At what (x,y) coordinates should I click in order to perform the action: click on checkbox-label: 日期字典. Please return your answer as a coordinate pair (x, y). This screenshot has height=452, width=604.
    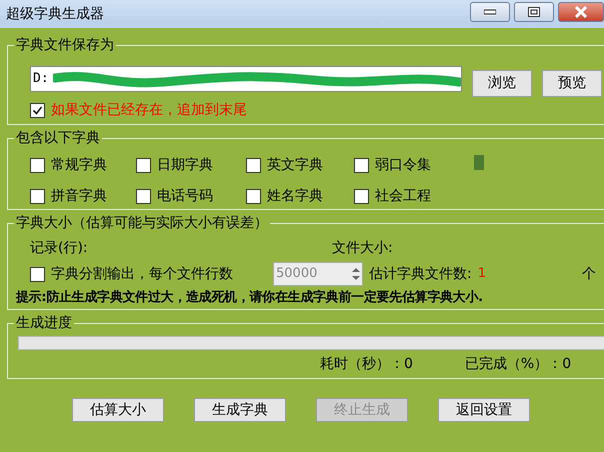
    Looking at the image, I should click on (185, 165).